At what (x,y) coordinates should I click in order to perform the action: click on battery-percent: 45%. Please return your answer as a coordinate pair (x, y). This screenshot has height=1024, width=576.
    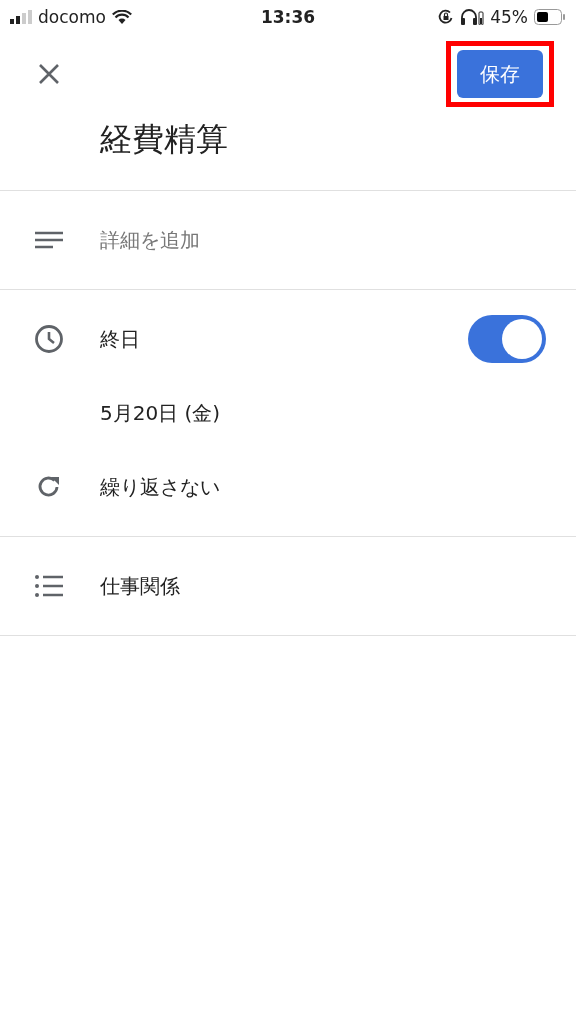
    Looking at the image, I should click on (509, 17).